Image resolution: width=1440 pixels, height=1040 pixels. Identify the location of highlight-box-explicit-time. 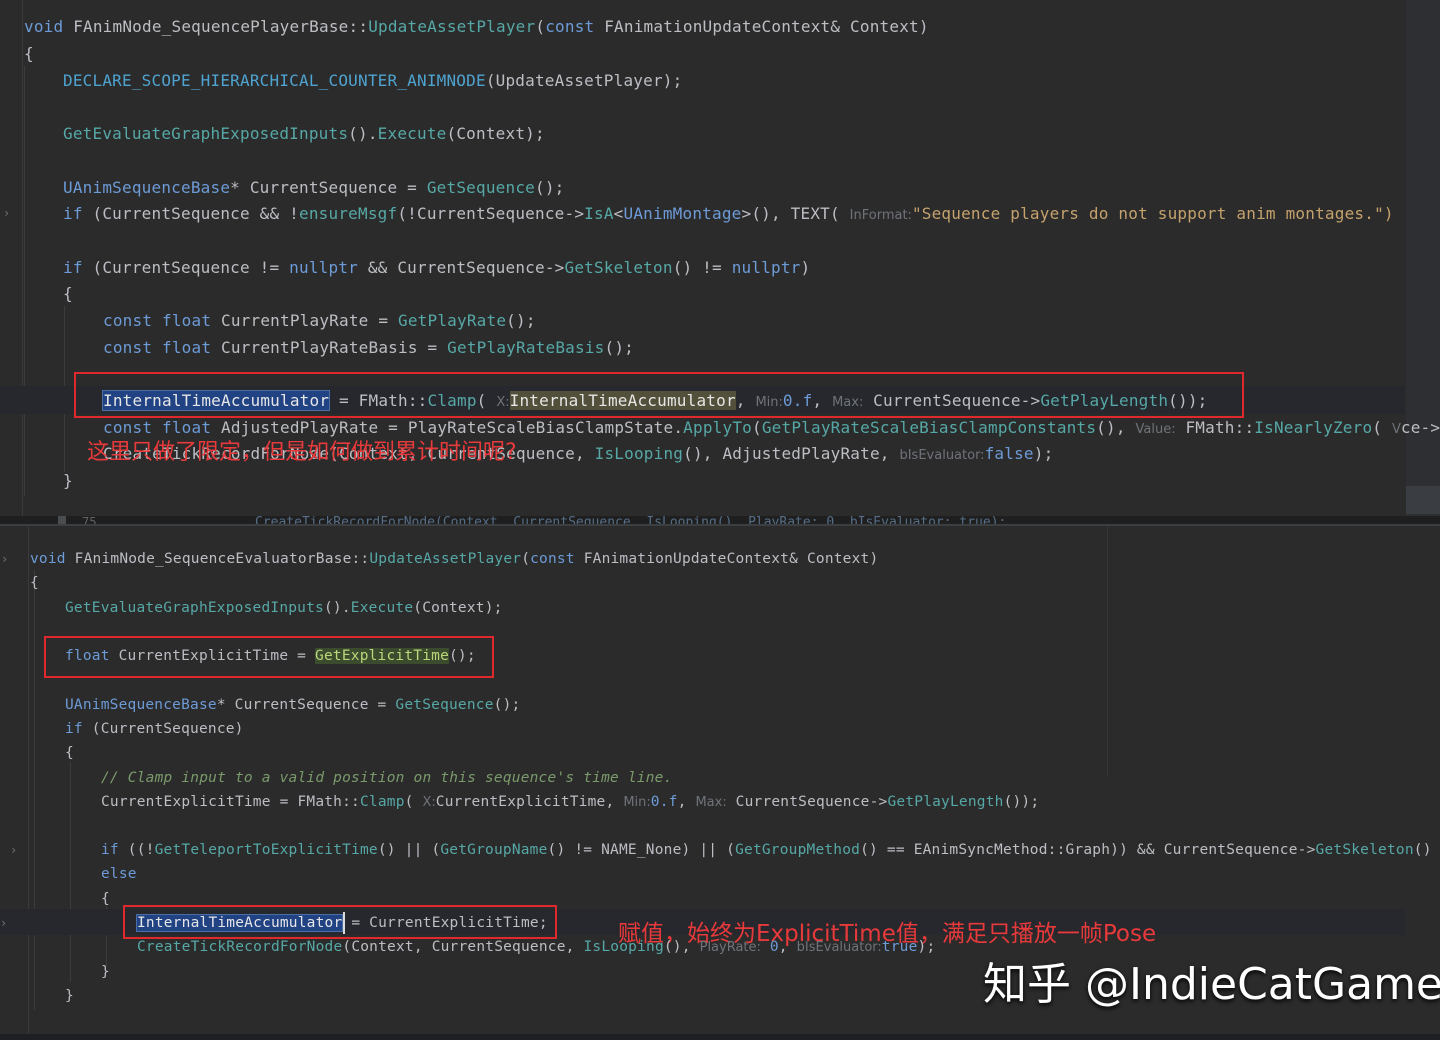
(269, 657).